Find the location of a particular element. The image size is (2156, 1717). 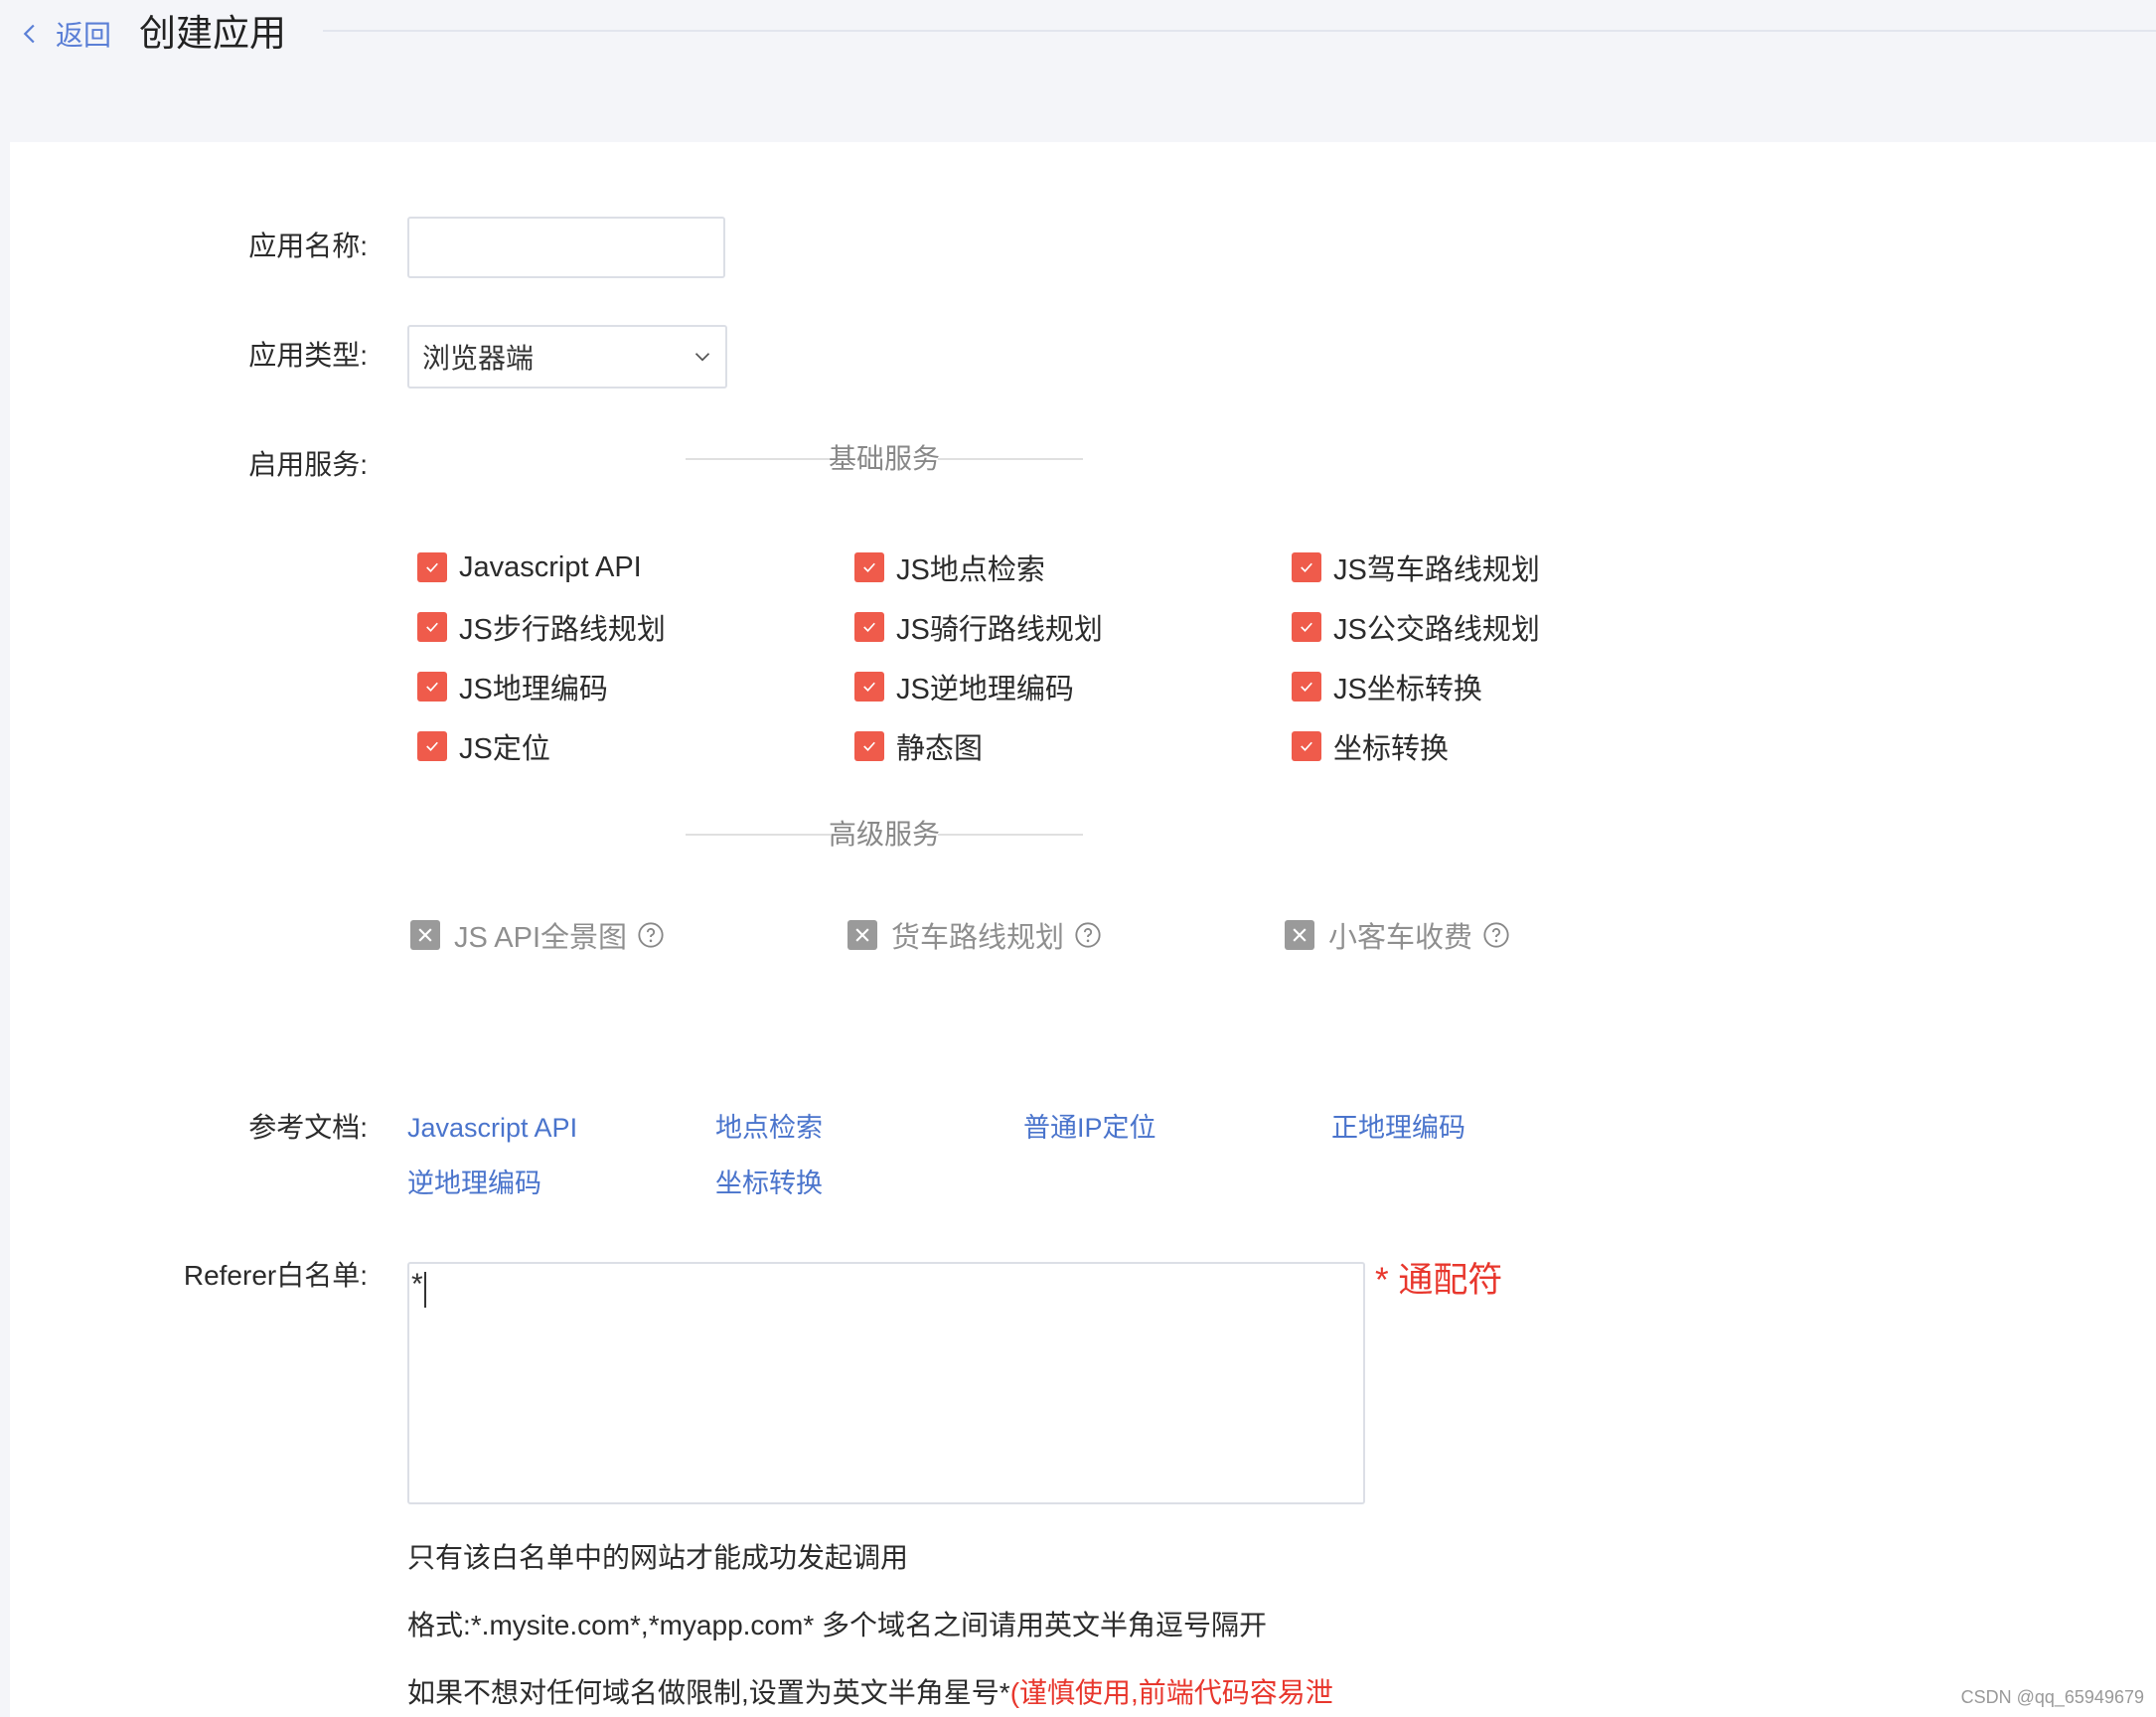

service-checkbox-js-location: JS定位 is located at coordinates (483, 746).